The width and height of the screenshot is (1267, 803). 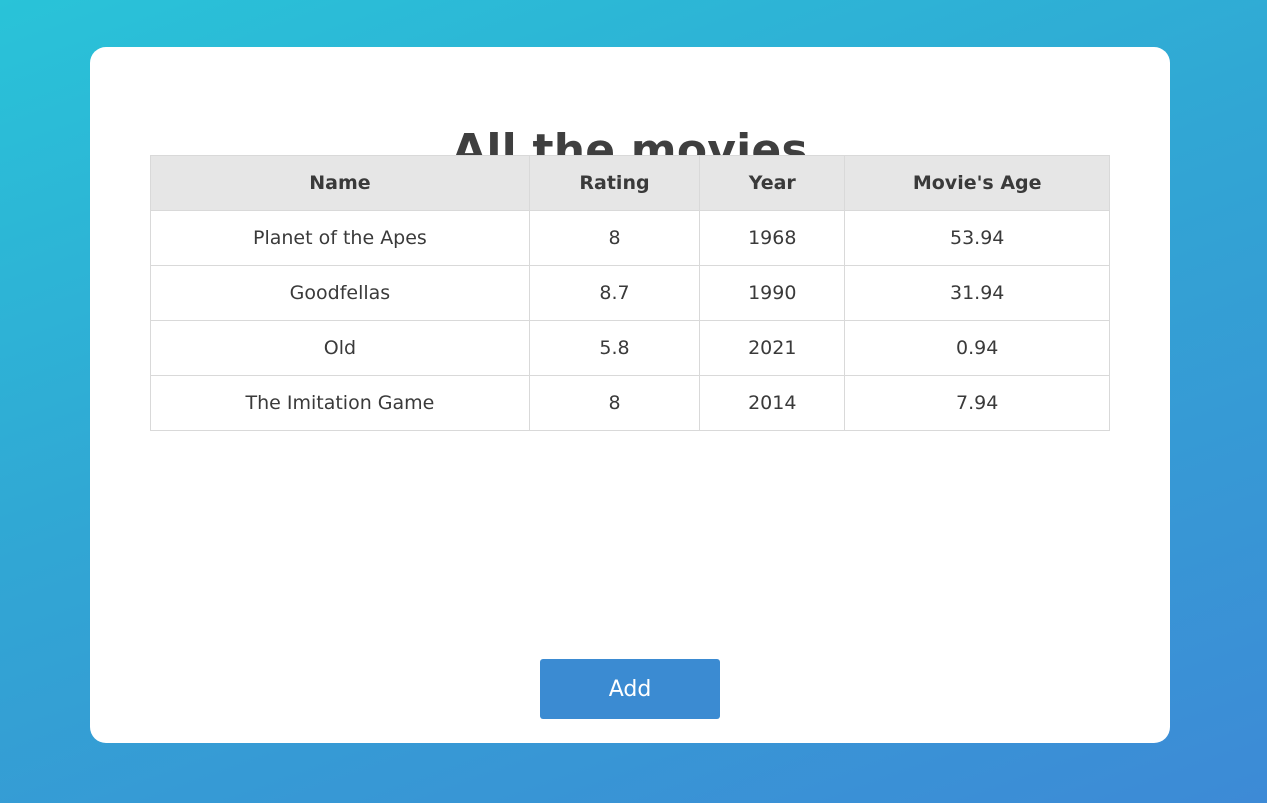 I want to click on table-row: Planet of the Apes 8 1968 53.94, so click(x=630, y=238).